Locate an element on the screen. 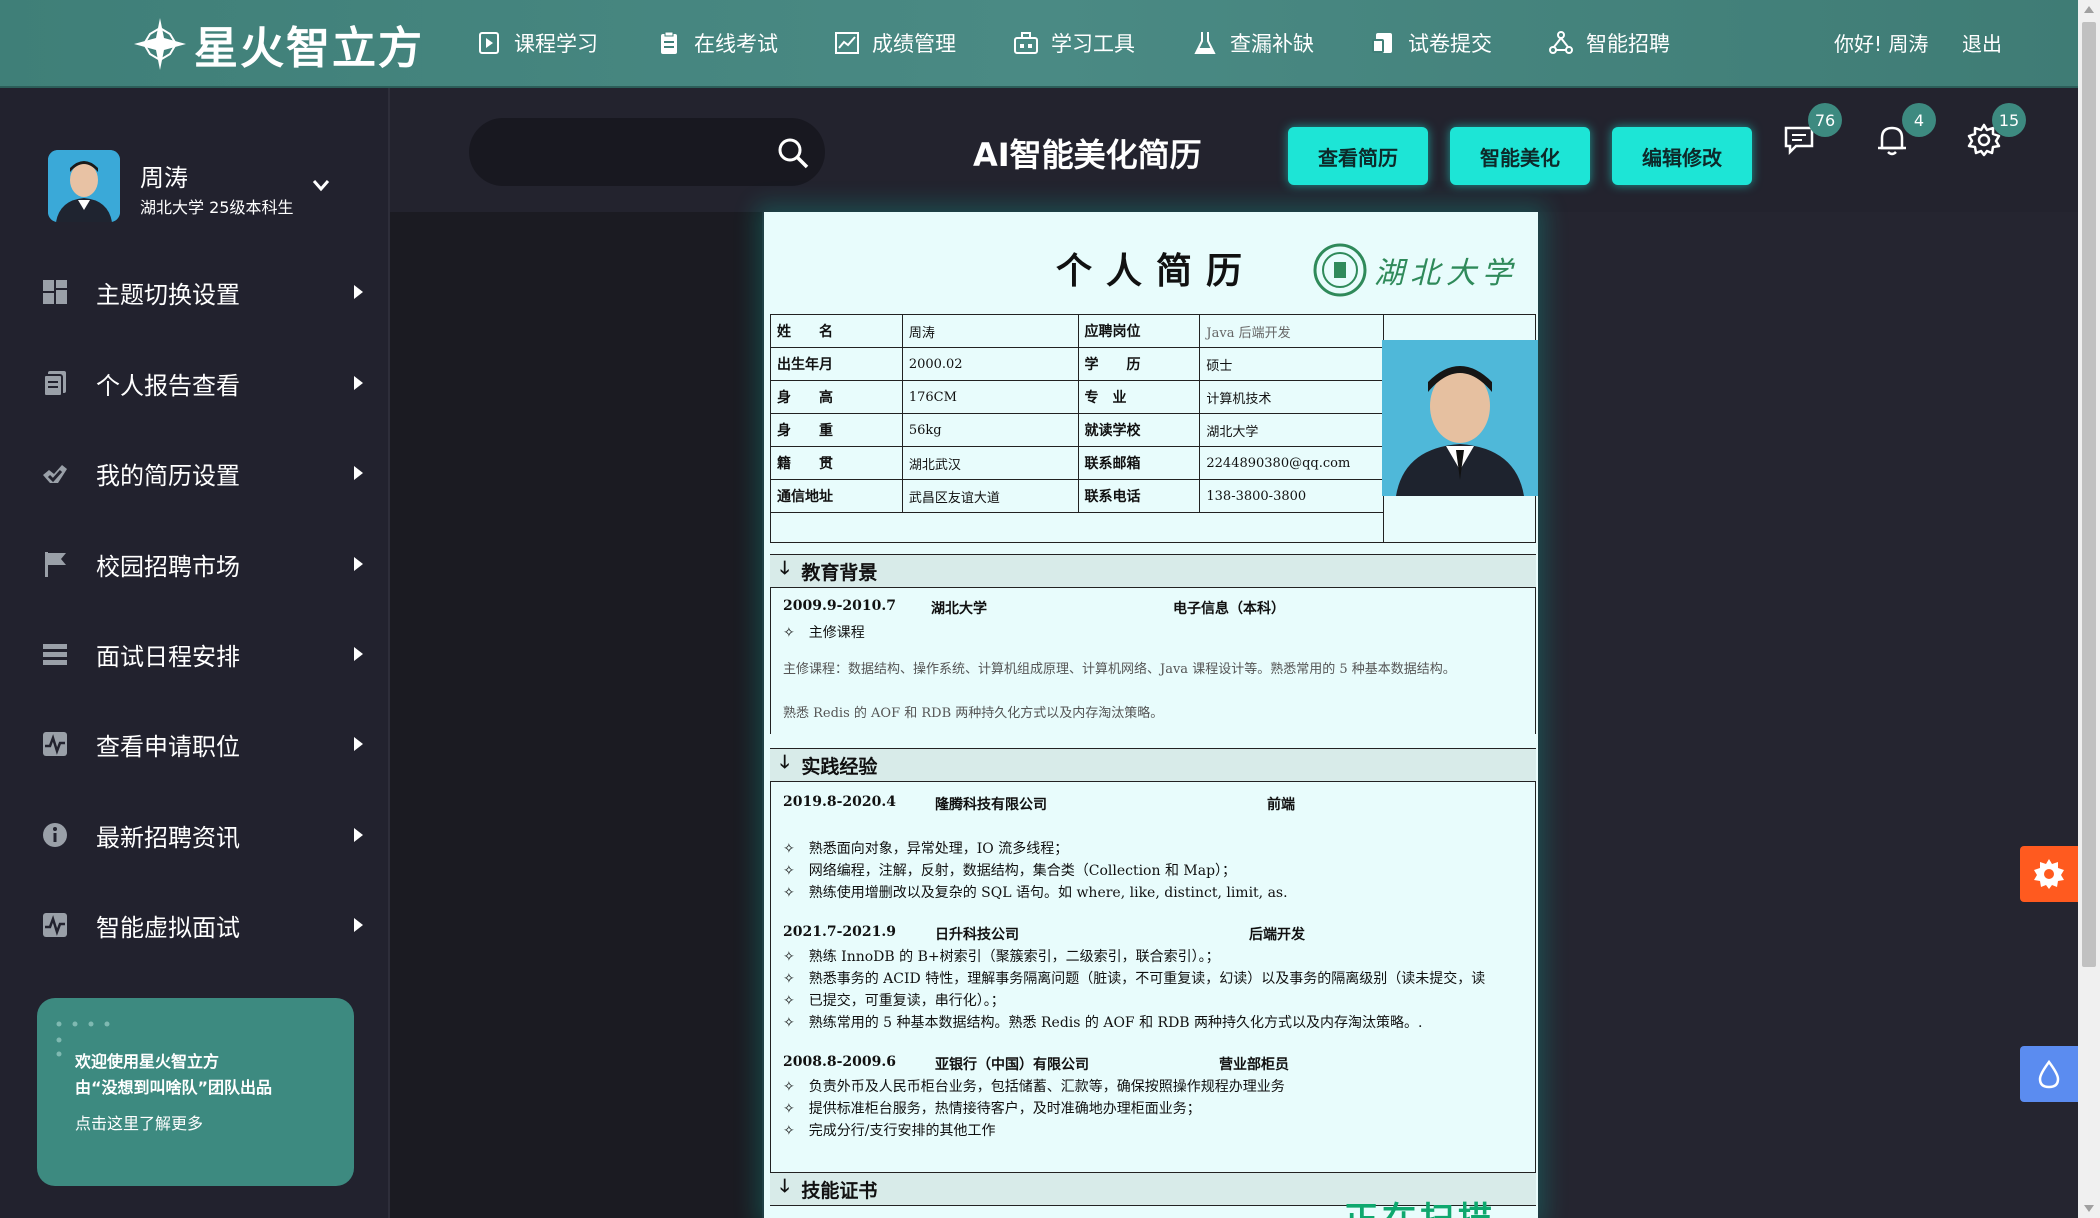  sidebar-item-label: 个人报告查看 is located at coordinates (168, 385).